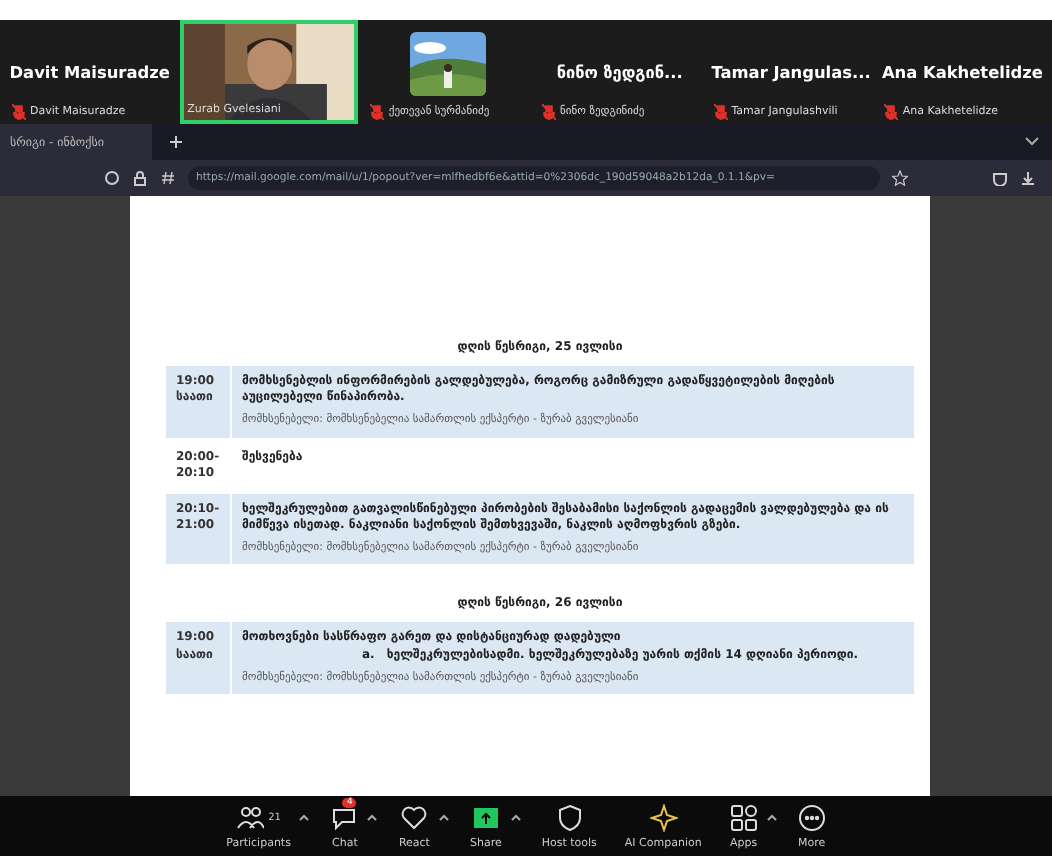  What do you see at coordinates (962, 72) in the screenshot?
I see `participant-name: Ana Kakhetelidze` at bounding box center [962, 72].